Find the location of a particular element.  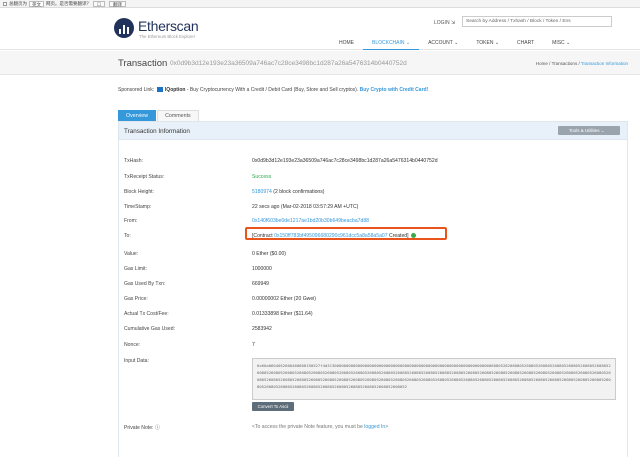

tab-comments: Comments is located at coordinates (178, 115).